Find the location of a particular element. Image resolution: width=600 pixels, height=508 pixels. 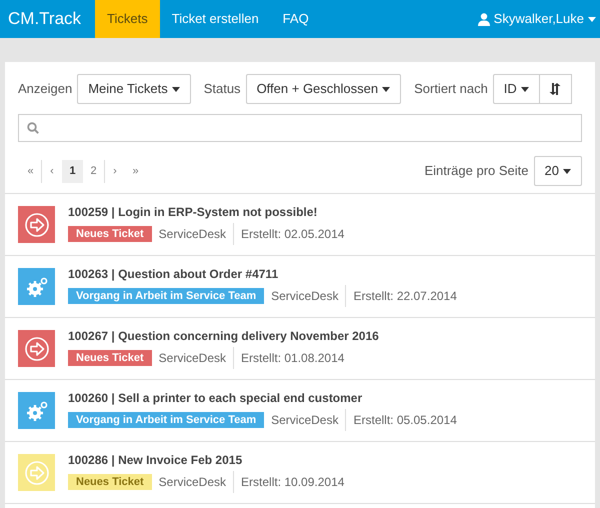

filter-label: Sortiert nach is located at coordinates (451, 89).